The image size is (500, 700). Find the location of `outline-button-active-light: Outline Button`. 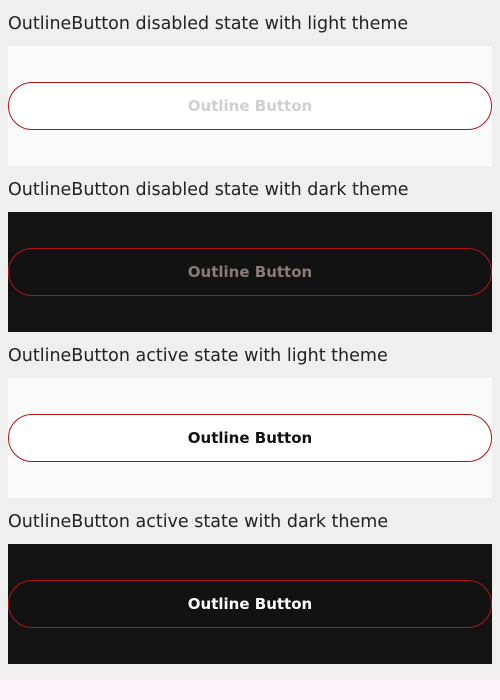

outline-button-active-light: Outline Button is located at coordinates (250, 438).